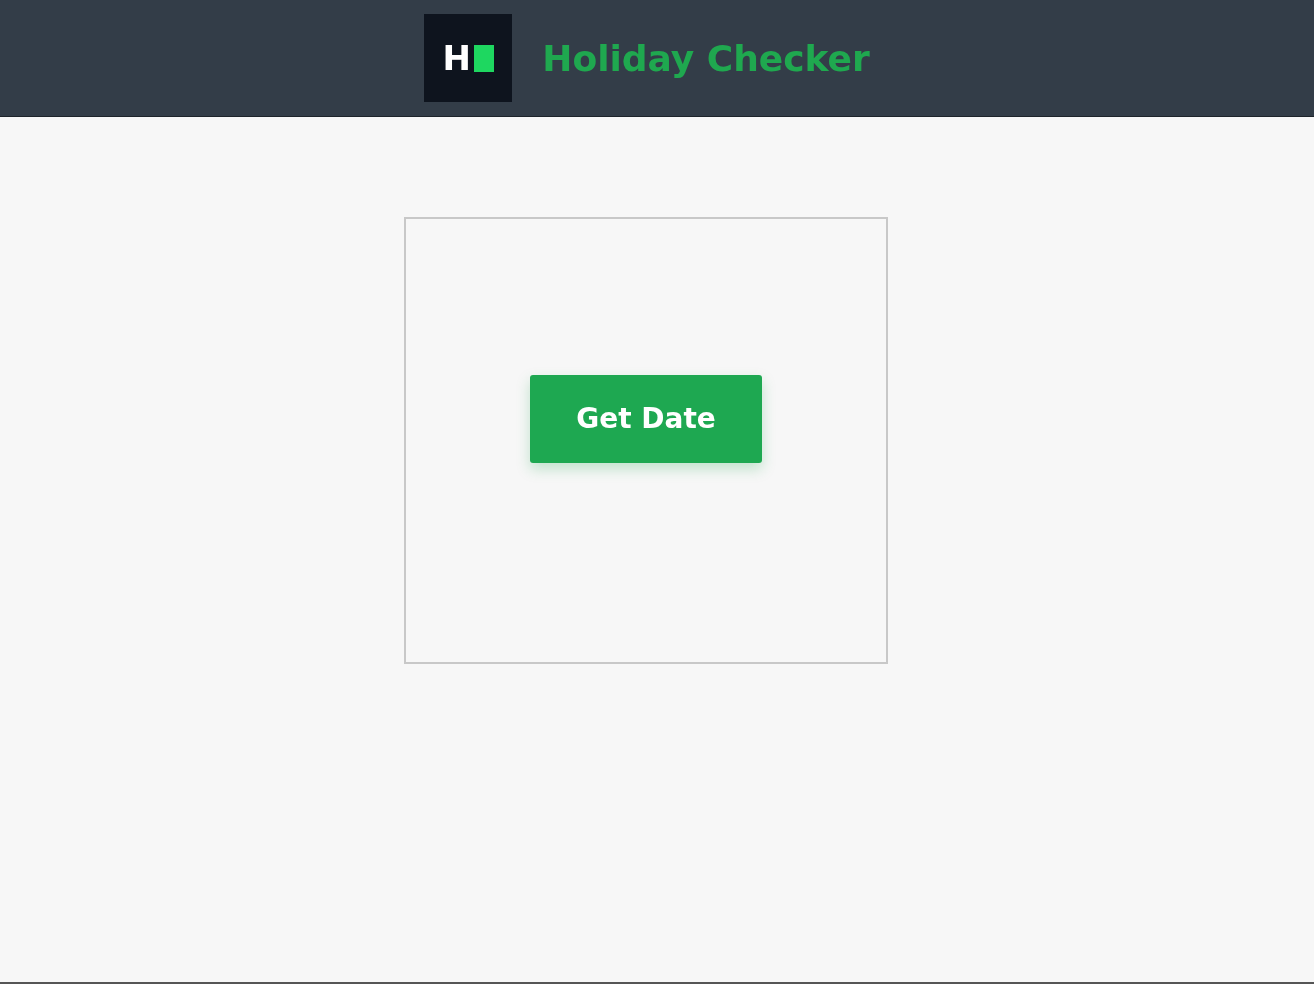 The width and height of the screenshot is (1314, 984). Describe the element at coordinates (646, 418) in the screenshot. I see `get-date-button: Get Date` at that location.